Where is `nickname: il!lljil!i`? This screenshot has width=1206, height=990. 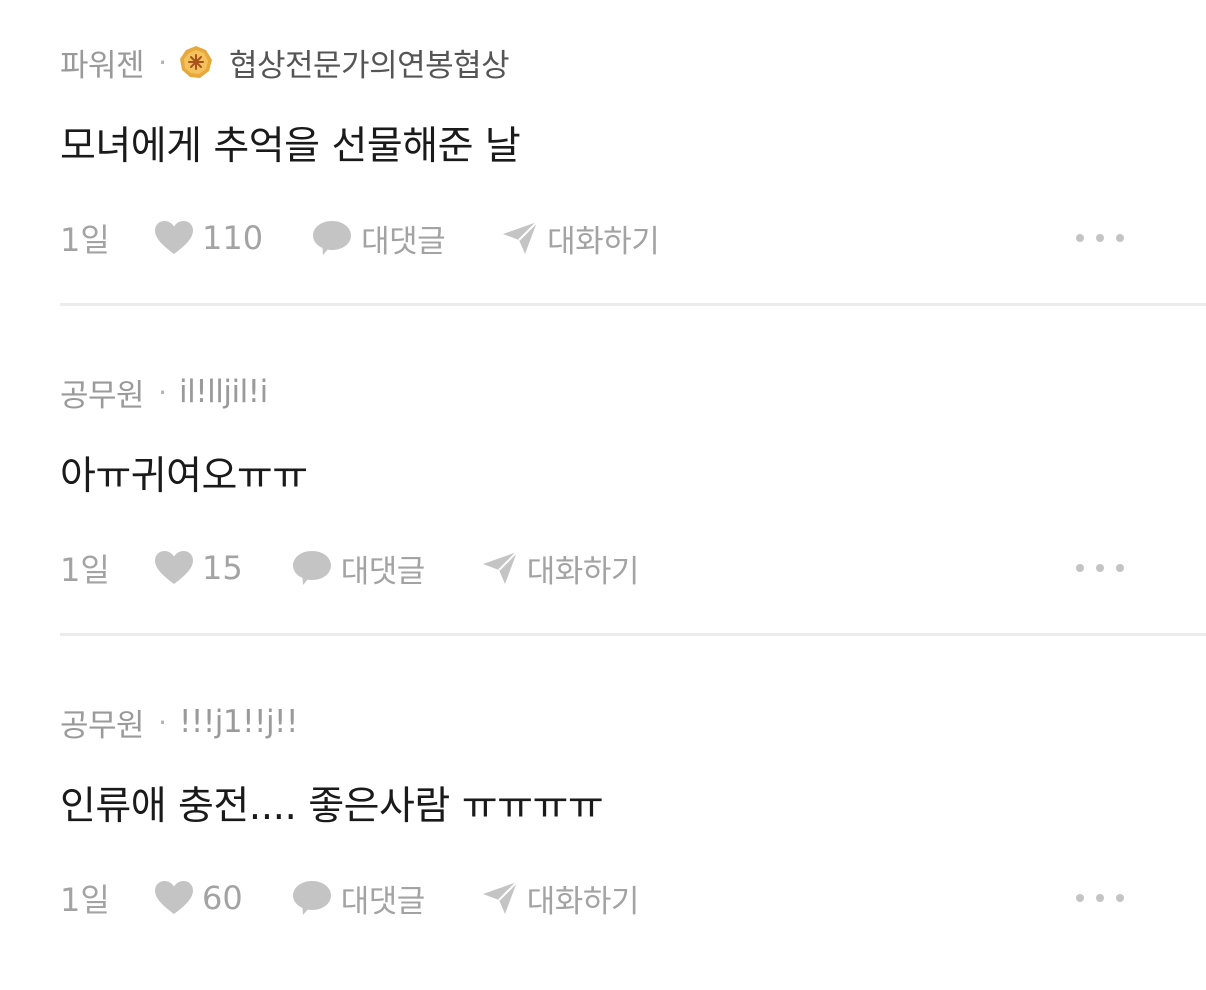 nickname: il!lljil!i is located at coordinates (223, 392).